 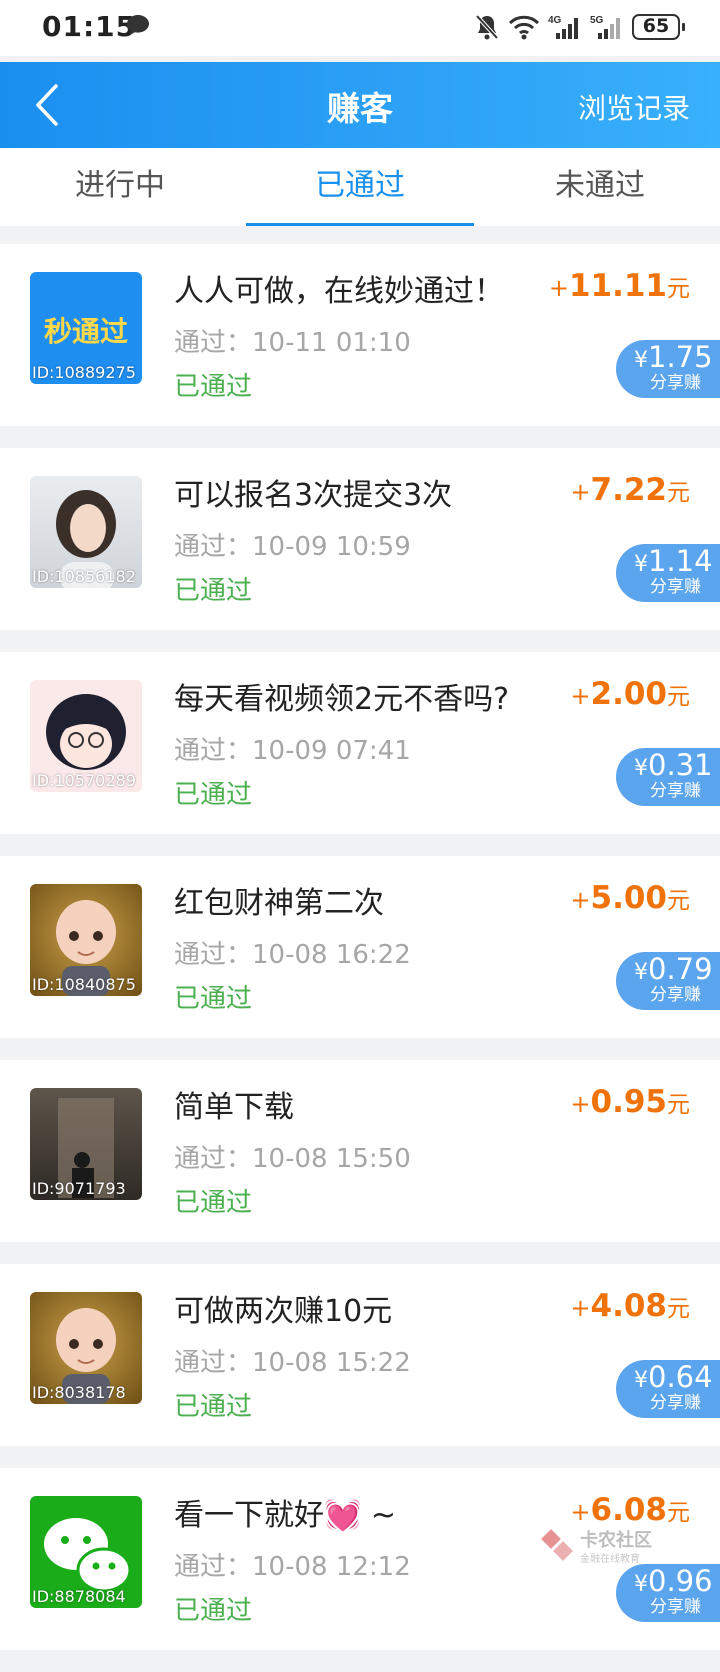 I want to click on status-bar: 01:15 4G 5G 65, so click(x=360, y=28).